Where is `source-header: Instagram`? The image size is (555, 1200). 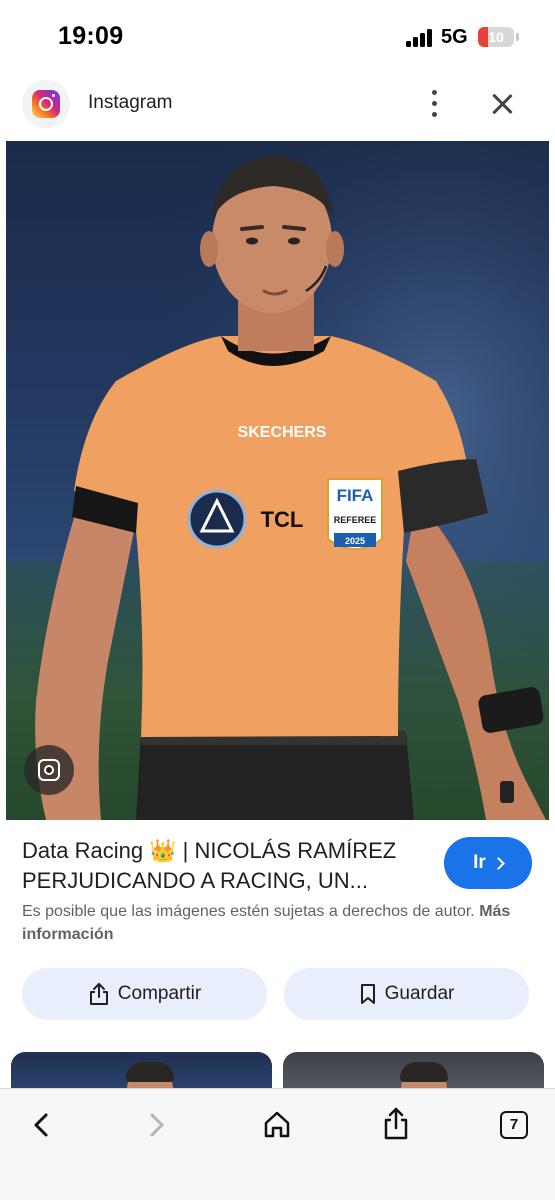
source-header: Instagram is located at coordinates (277, 104).